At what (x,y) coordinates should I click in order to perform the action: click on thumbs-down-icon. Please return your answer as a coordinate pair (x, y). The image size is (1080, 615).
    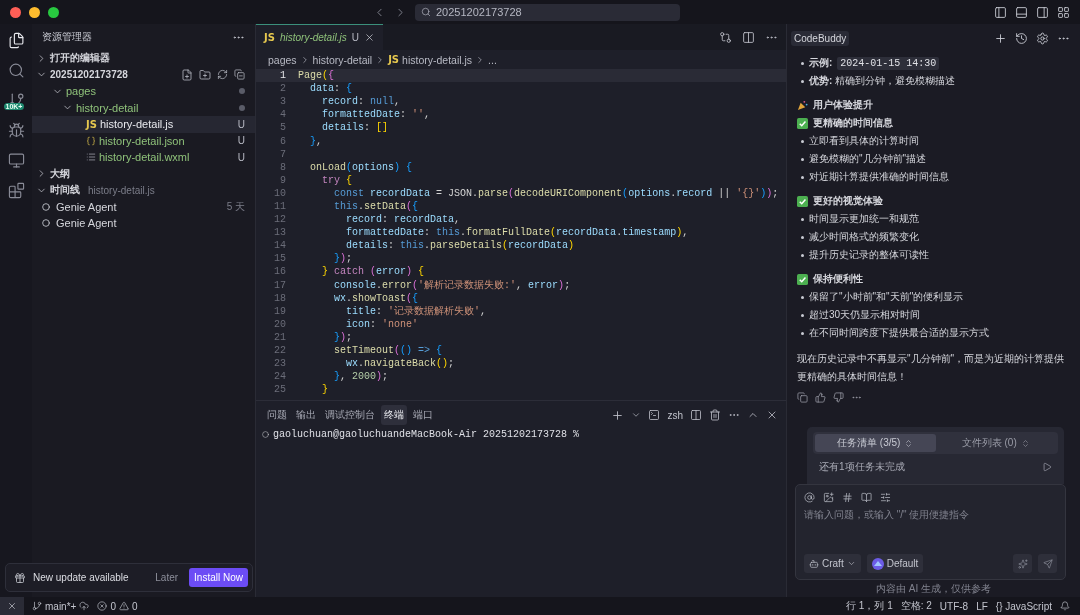
    Looking at the image, I should click on (838, 397).